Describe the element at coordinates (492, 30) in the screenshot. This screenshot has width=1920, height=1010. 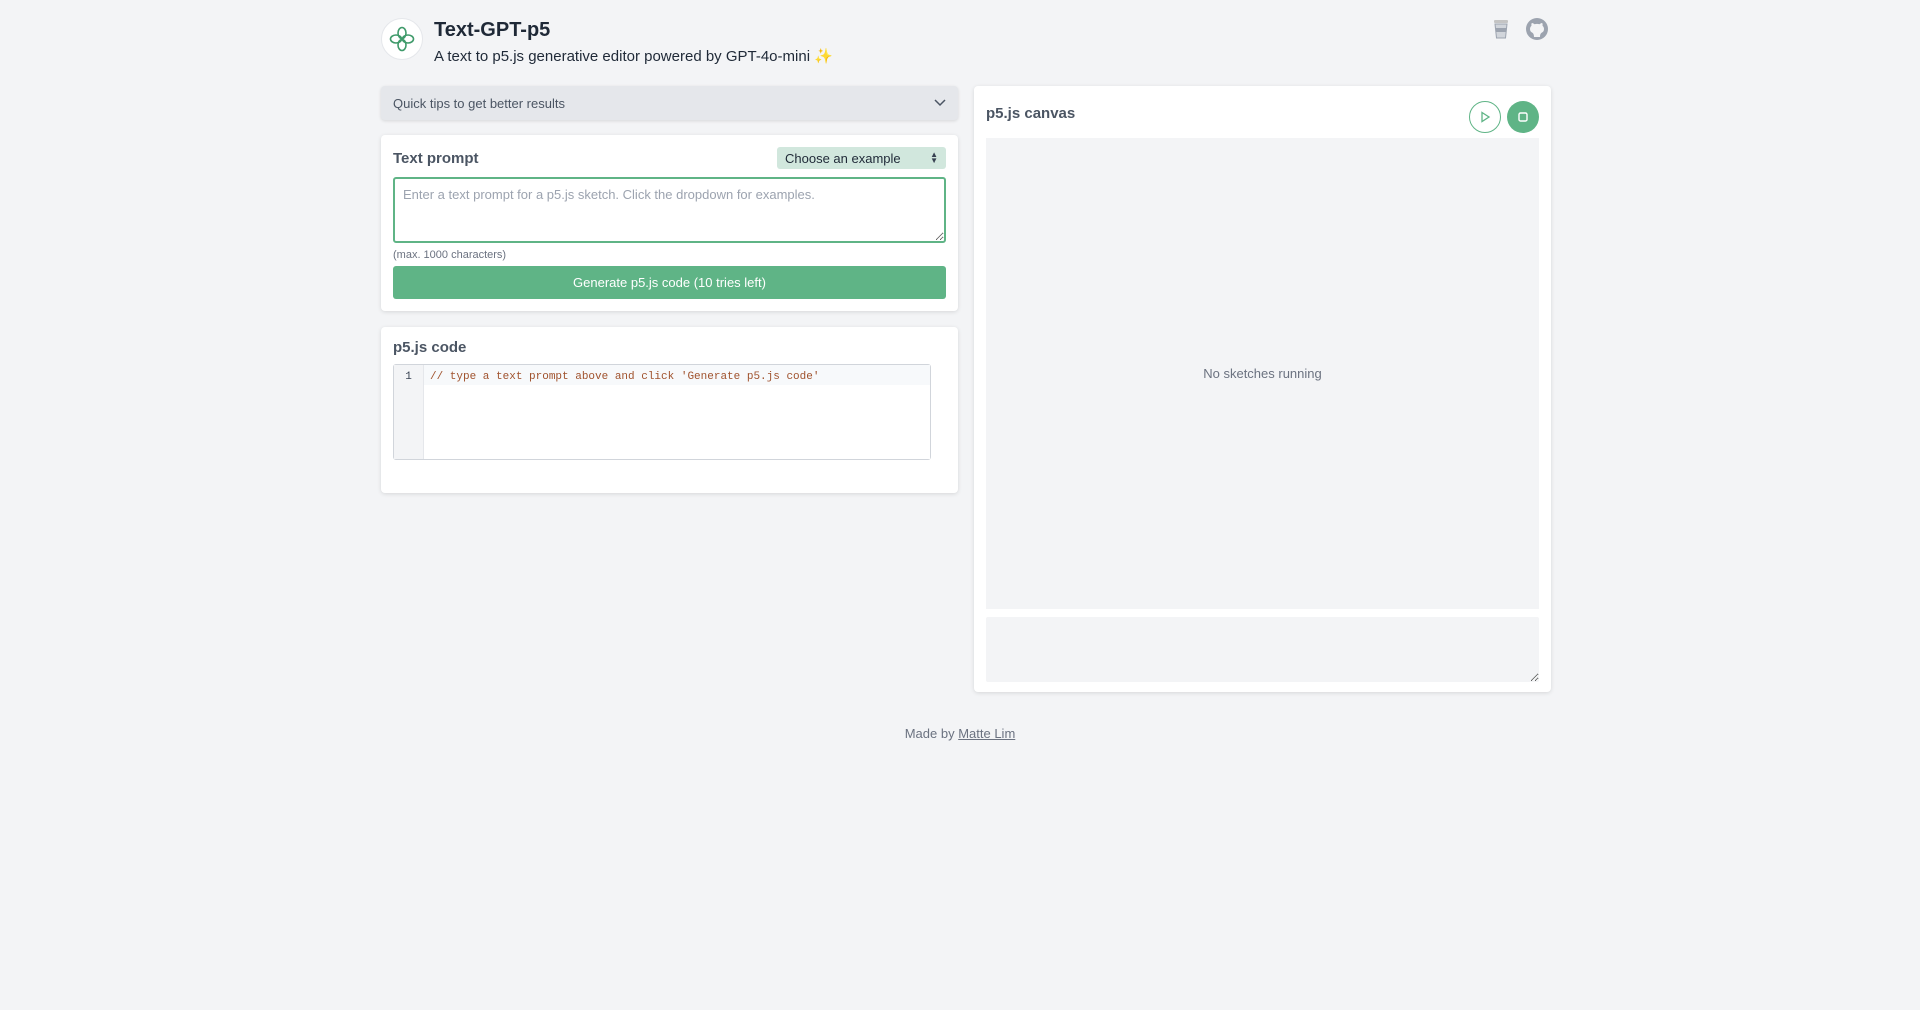
I see `page-title: Text-GPT-p5` at that location.